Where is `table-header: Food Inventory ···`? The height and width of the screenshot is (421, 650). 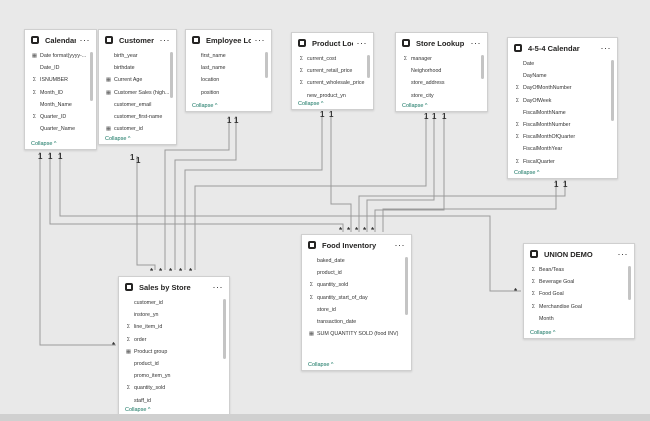 table-header: Food Inventory ··· is located at coordinates (356, 245).